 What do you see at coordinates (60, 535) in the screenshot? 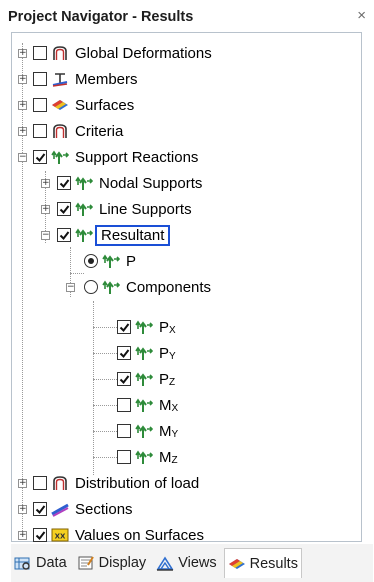
I see `values-icon: XX` at bounding box center [60, 535].